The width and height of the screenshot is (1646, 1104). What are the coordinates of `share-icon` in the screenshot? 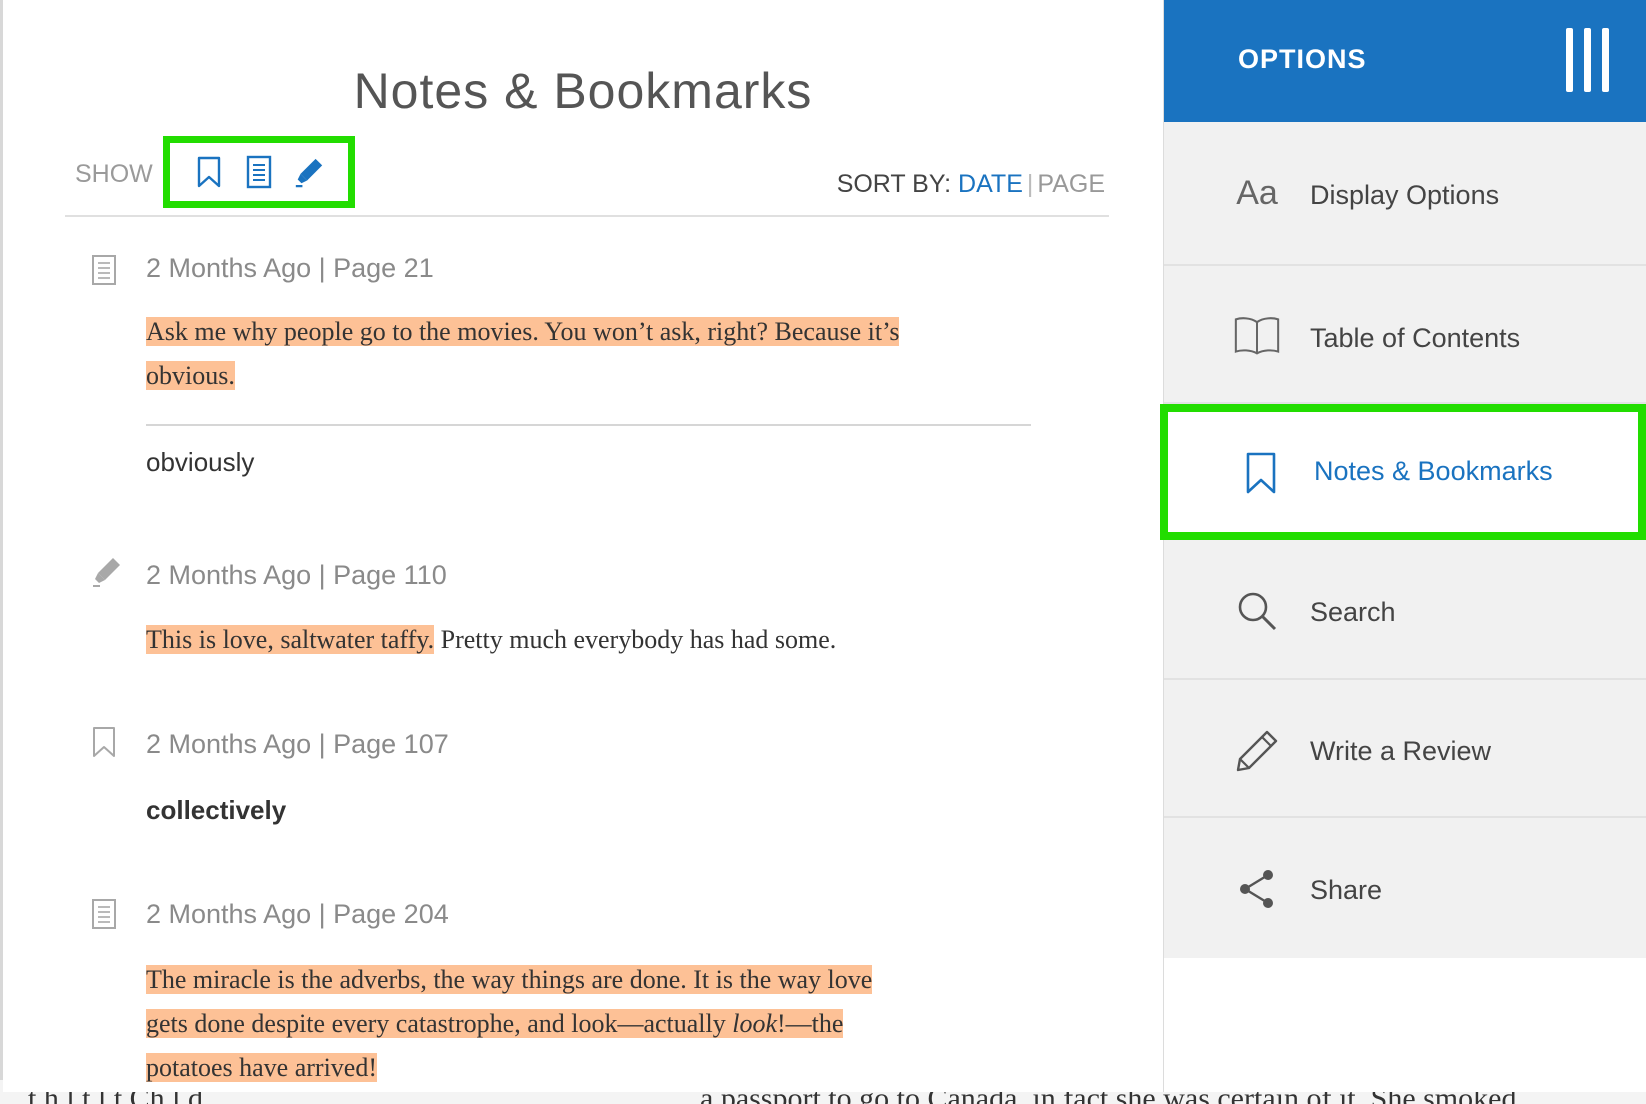 It's located at (1257, 889).